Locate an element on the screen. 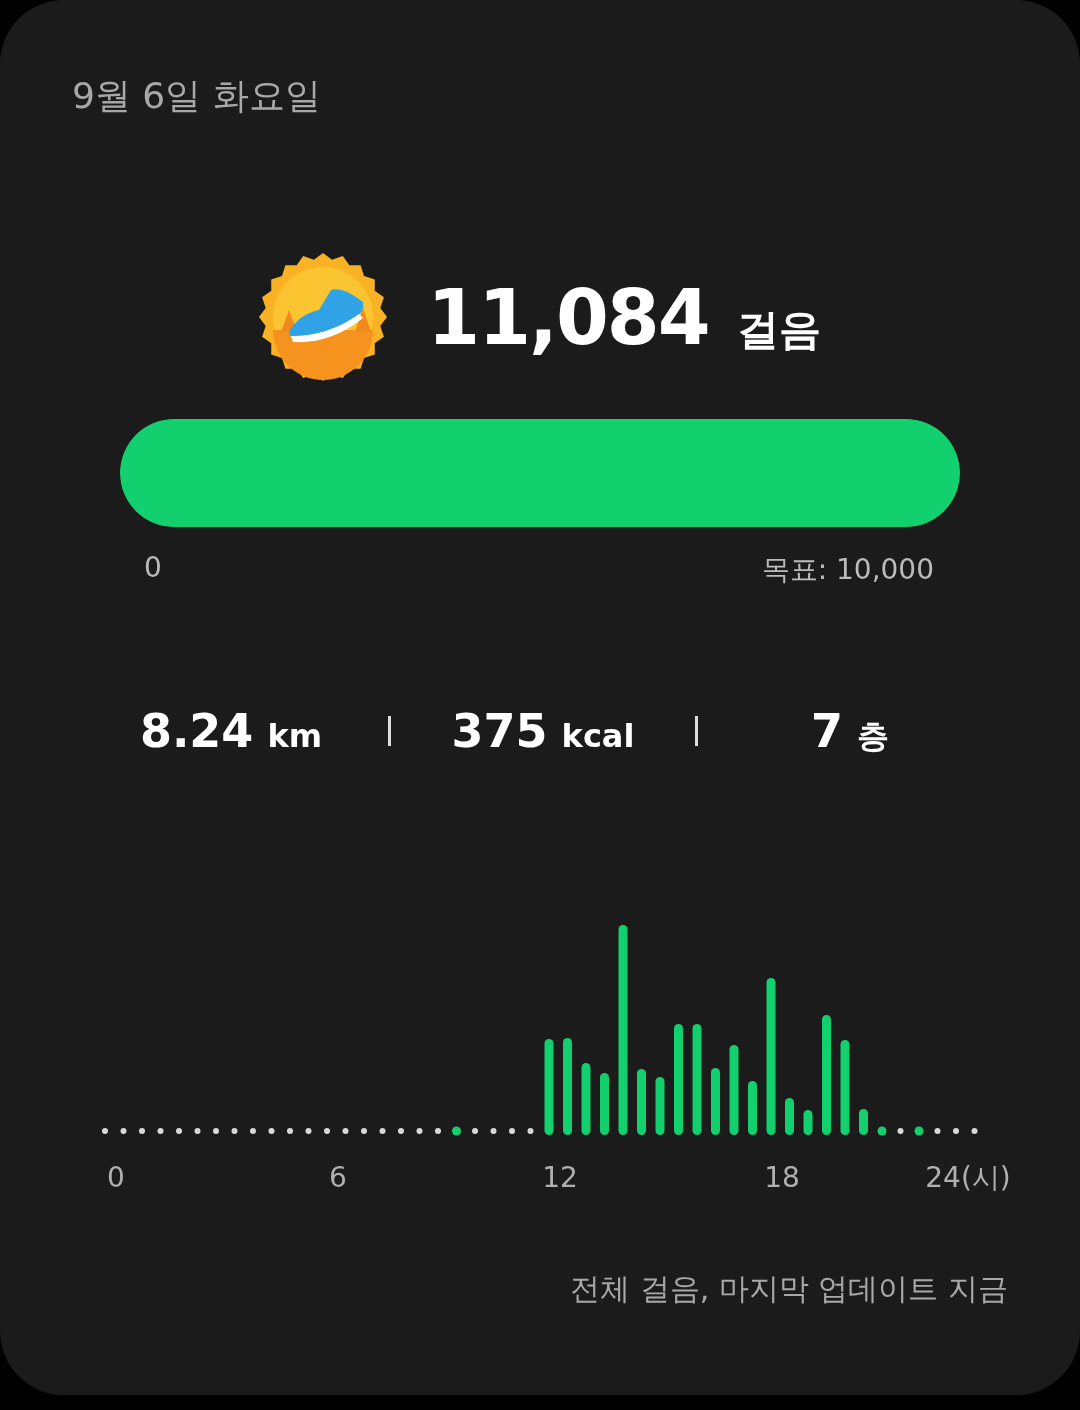  axis-label: 6 is located at coordinates (338, 1176).